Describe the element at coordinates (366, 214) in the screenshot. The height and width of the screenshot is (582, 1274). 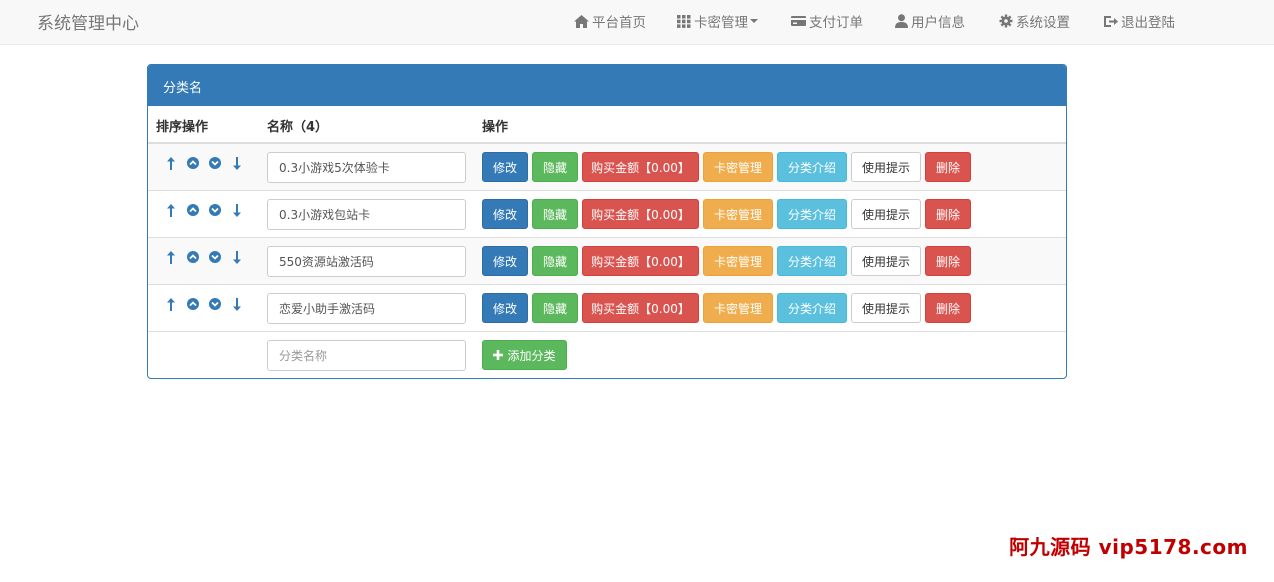
I see `category-name-field: 0.3小游戏包站卡` at that location.